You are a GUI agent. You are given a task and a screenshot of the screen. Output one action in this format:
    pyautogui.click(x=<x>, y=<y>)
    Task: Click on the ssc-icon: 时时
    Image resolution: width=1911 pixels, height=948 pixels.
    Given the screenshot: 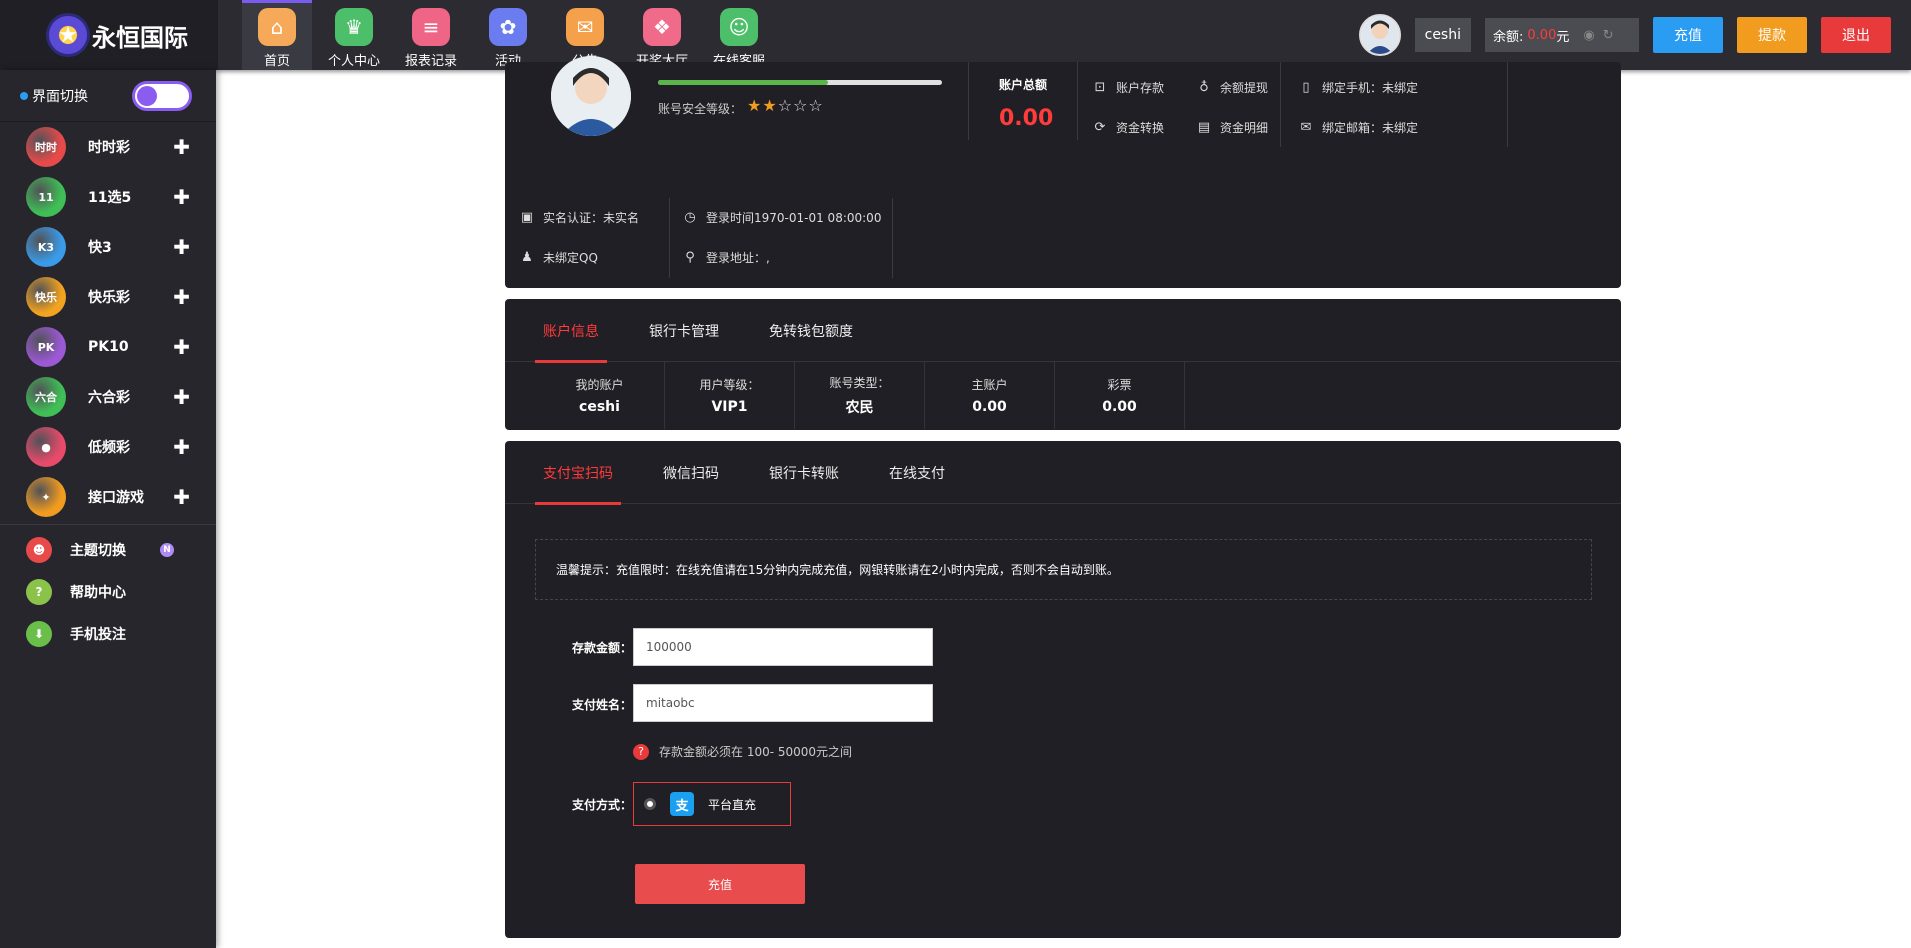 What is the action you would take?
    pyautogui.click(x=46, y=147)
    